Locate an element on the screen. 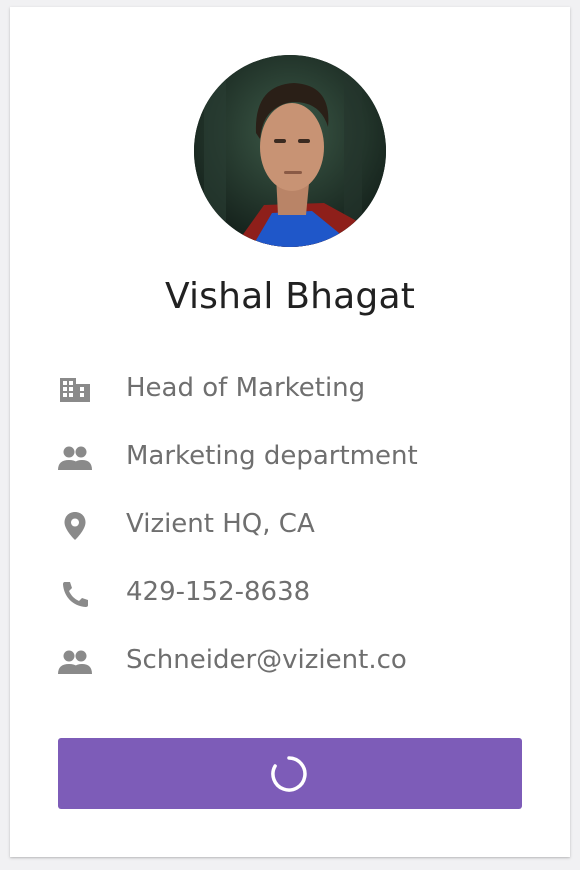 Image resolution: width=580 pixels, height=870 pixels. profile-name: Vishal Bhagat is located at coordinates (290, 296).